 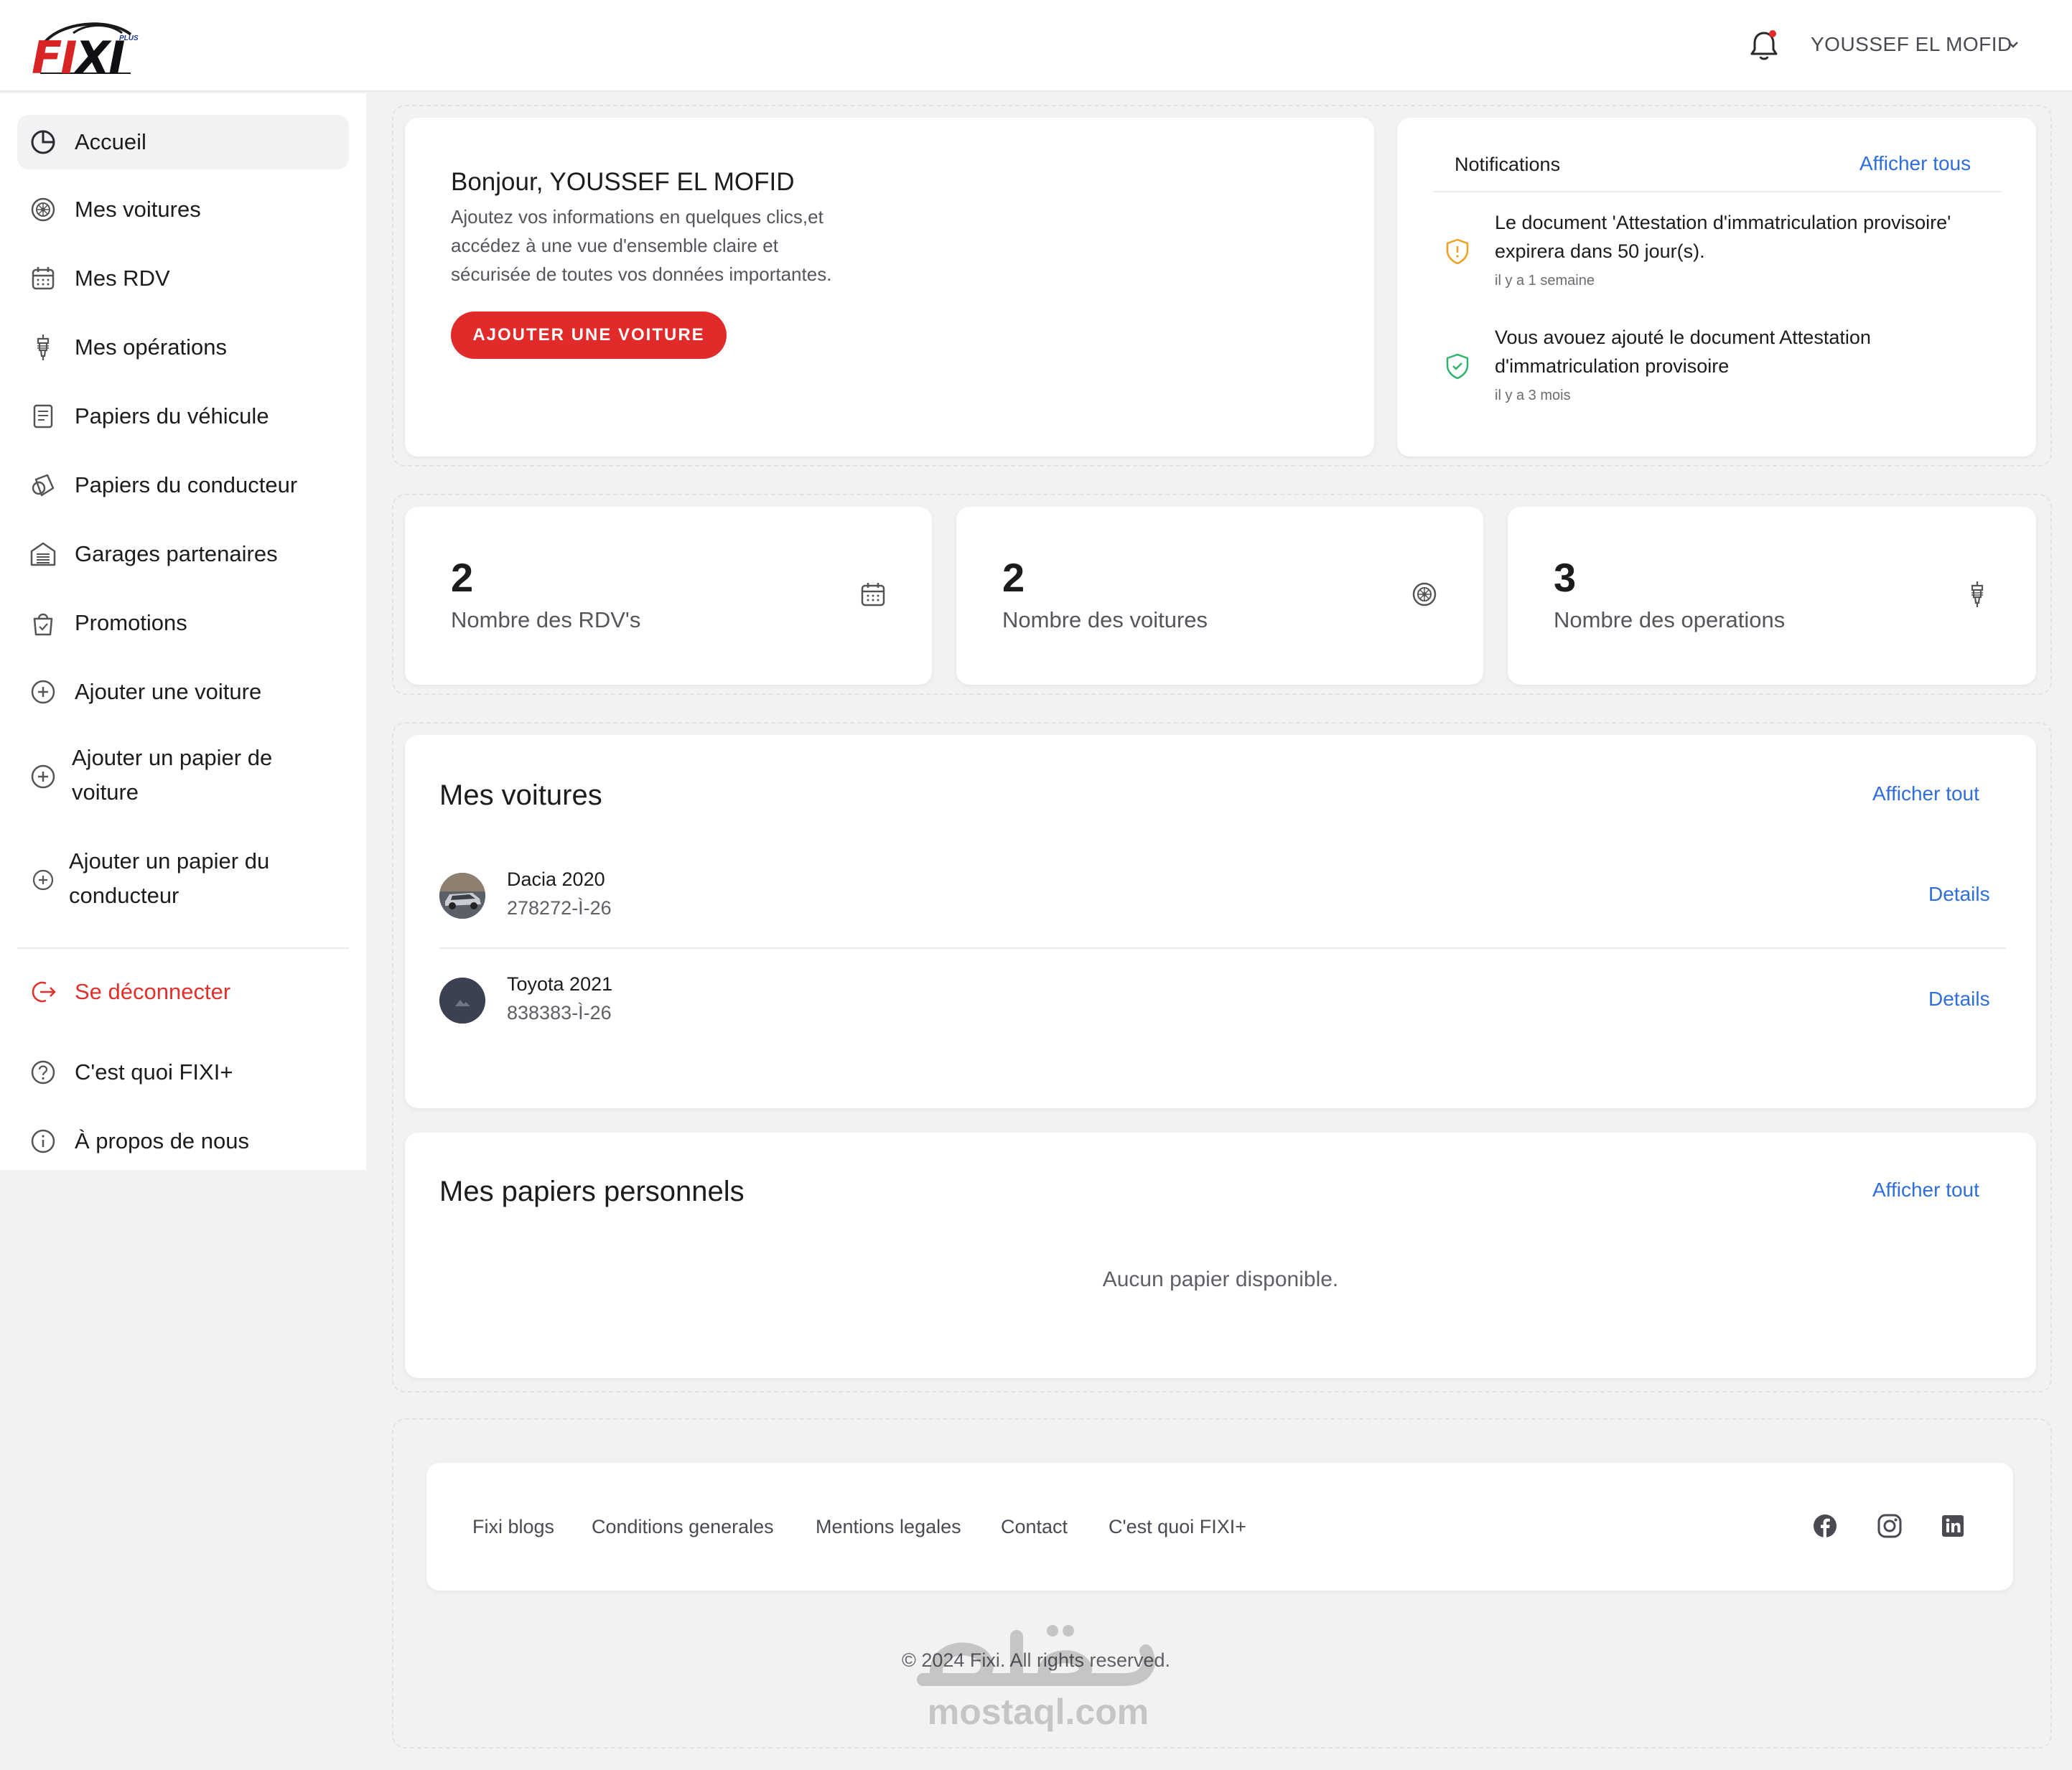 I want to click on welcome-line: accédez à une vue d'ensemble claire et, so click(x=614, y=245).